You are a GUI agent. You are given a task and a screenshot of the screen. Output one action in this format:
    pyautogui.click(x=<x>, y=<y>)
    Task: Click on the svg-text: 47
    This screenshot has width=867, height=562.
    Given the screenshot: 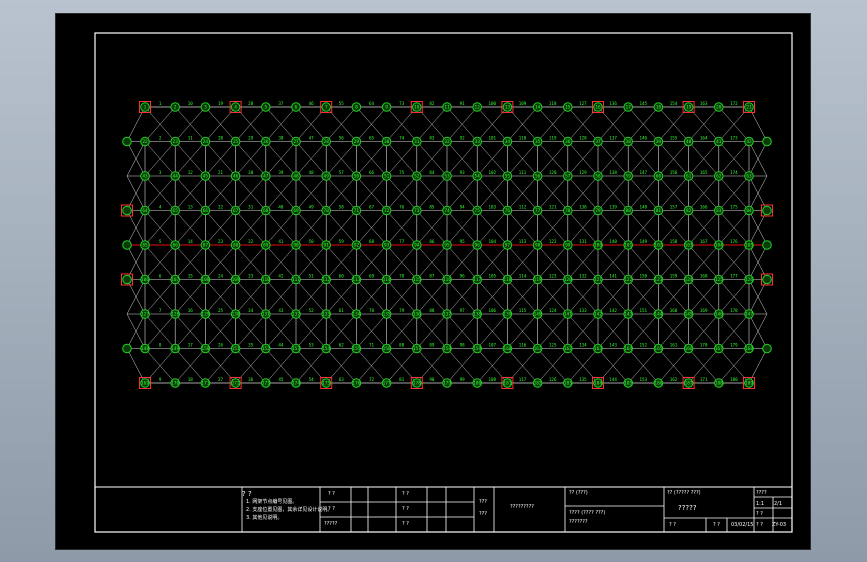 What is the action you would take?
    pyautogui.click(x=266, y=177)
    